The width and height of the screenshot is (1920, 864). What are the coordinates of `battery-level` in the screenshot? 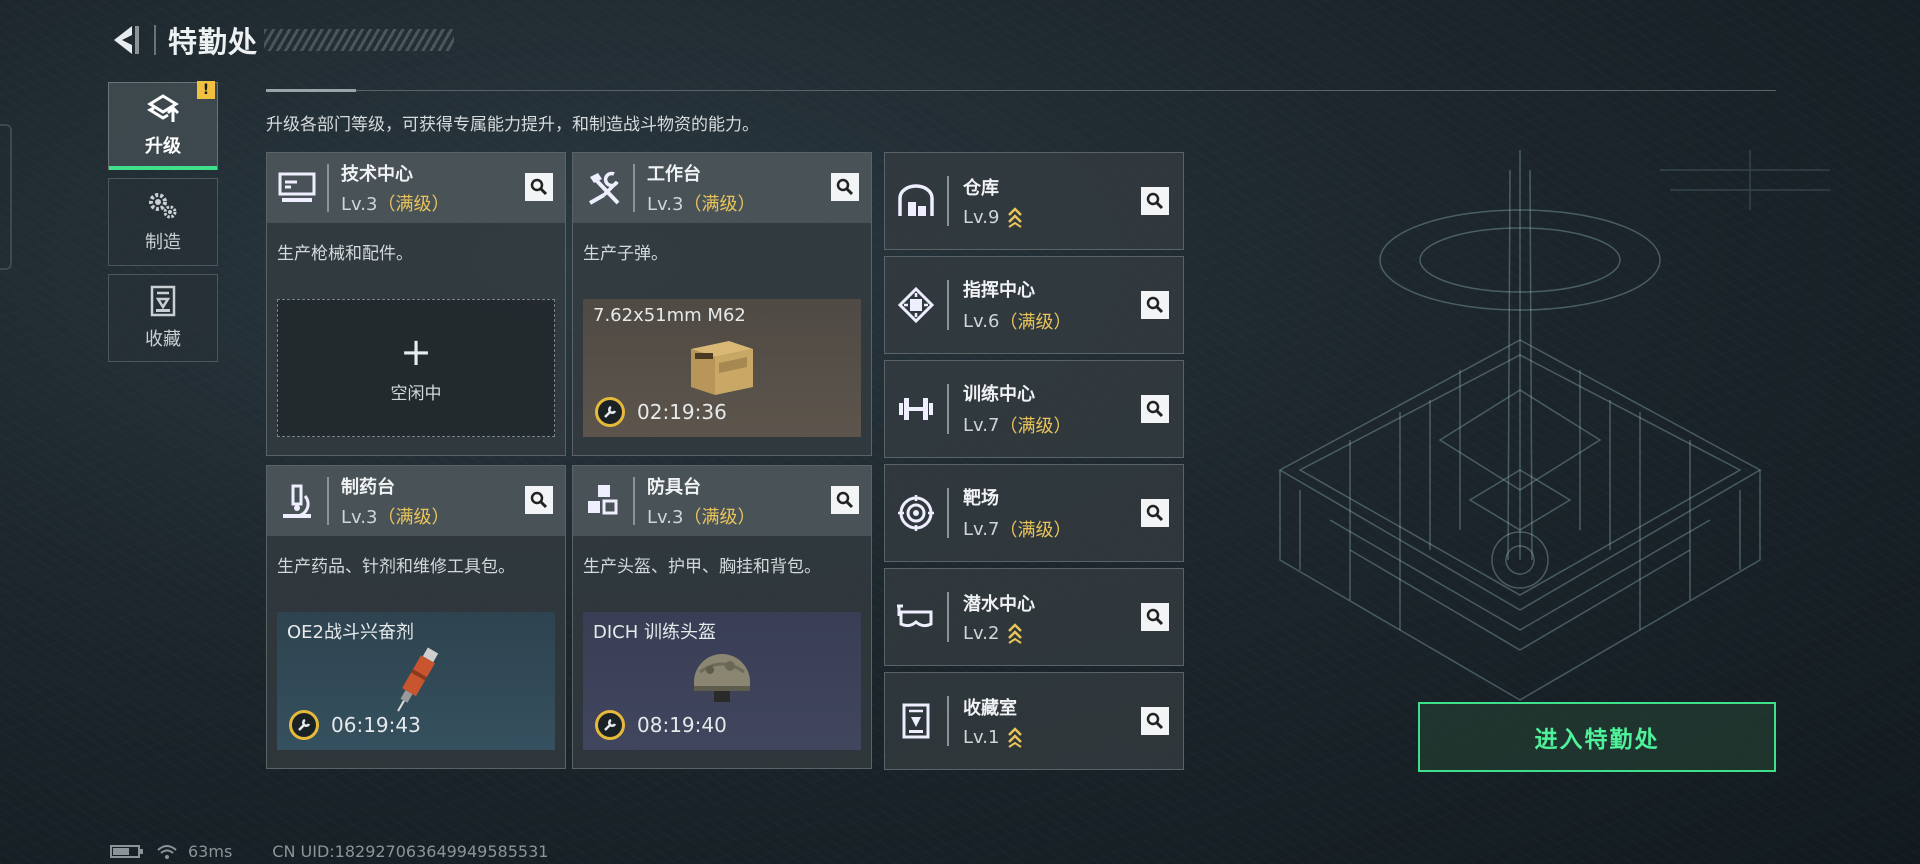 It's located at (121, 851).